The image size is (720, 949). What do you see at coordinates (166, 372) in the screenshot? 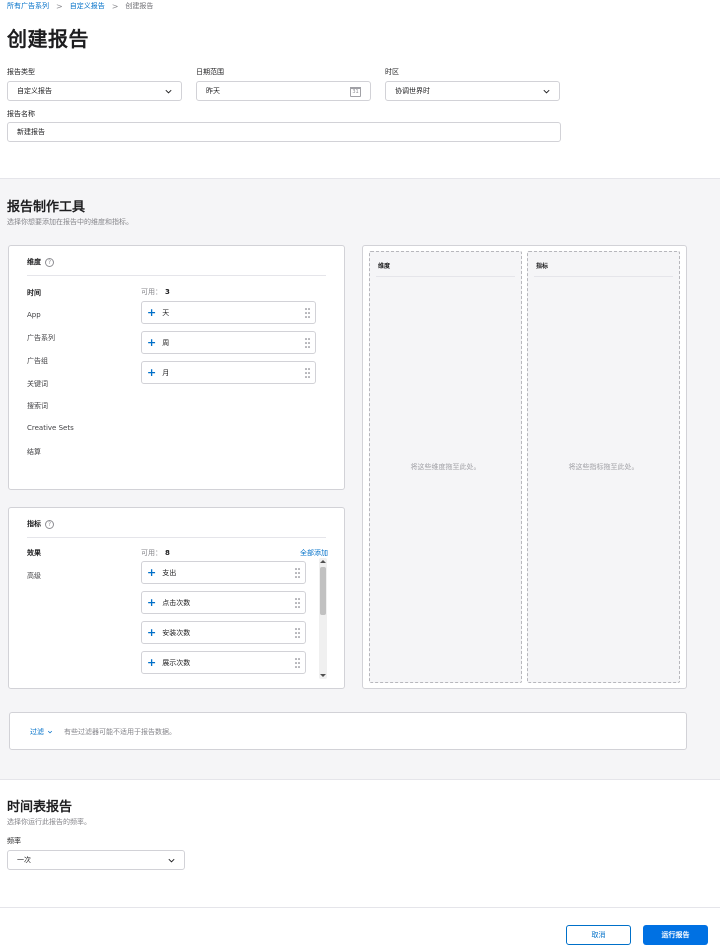
I see `dimension-item-label: 月` at bounding box center [166, 372].